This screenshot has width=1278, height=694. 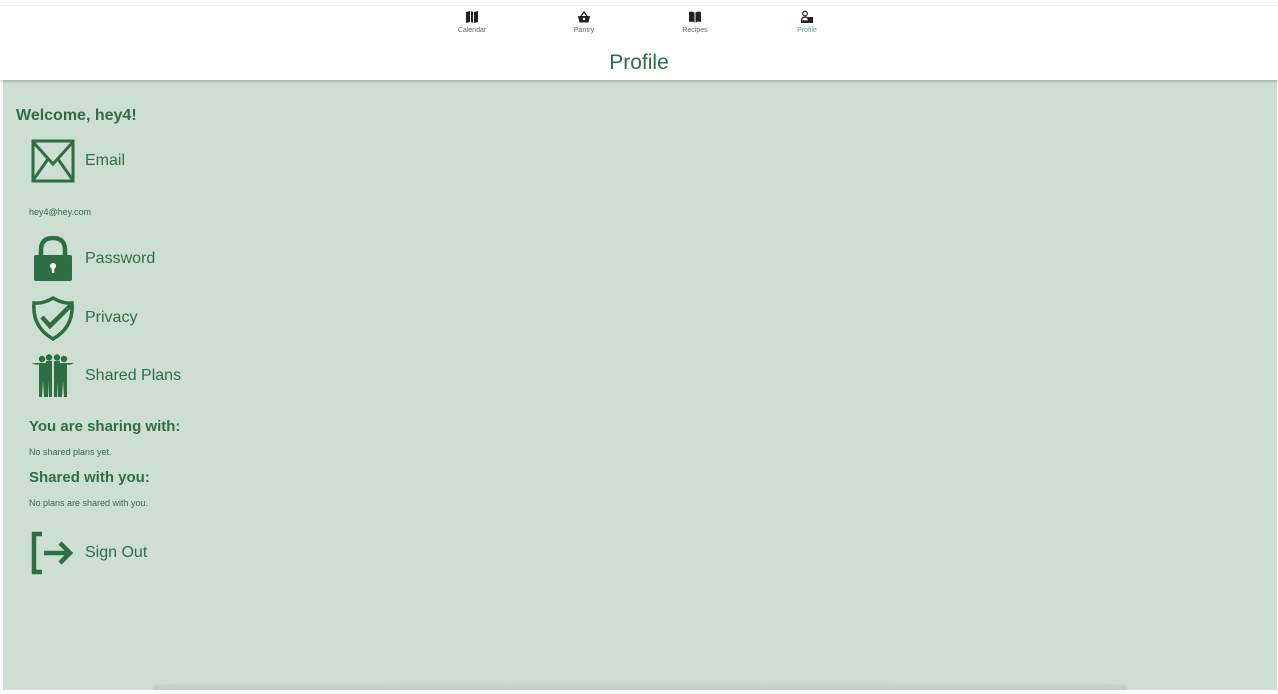 I want to click on welcome-message: Welcome, hey4!, so click(x=76, y=115).